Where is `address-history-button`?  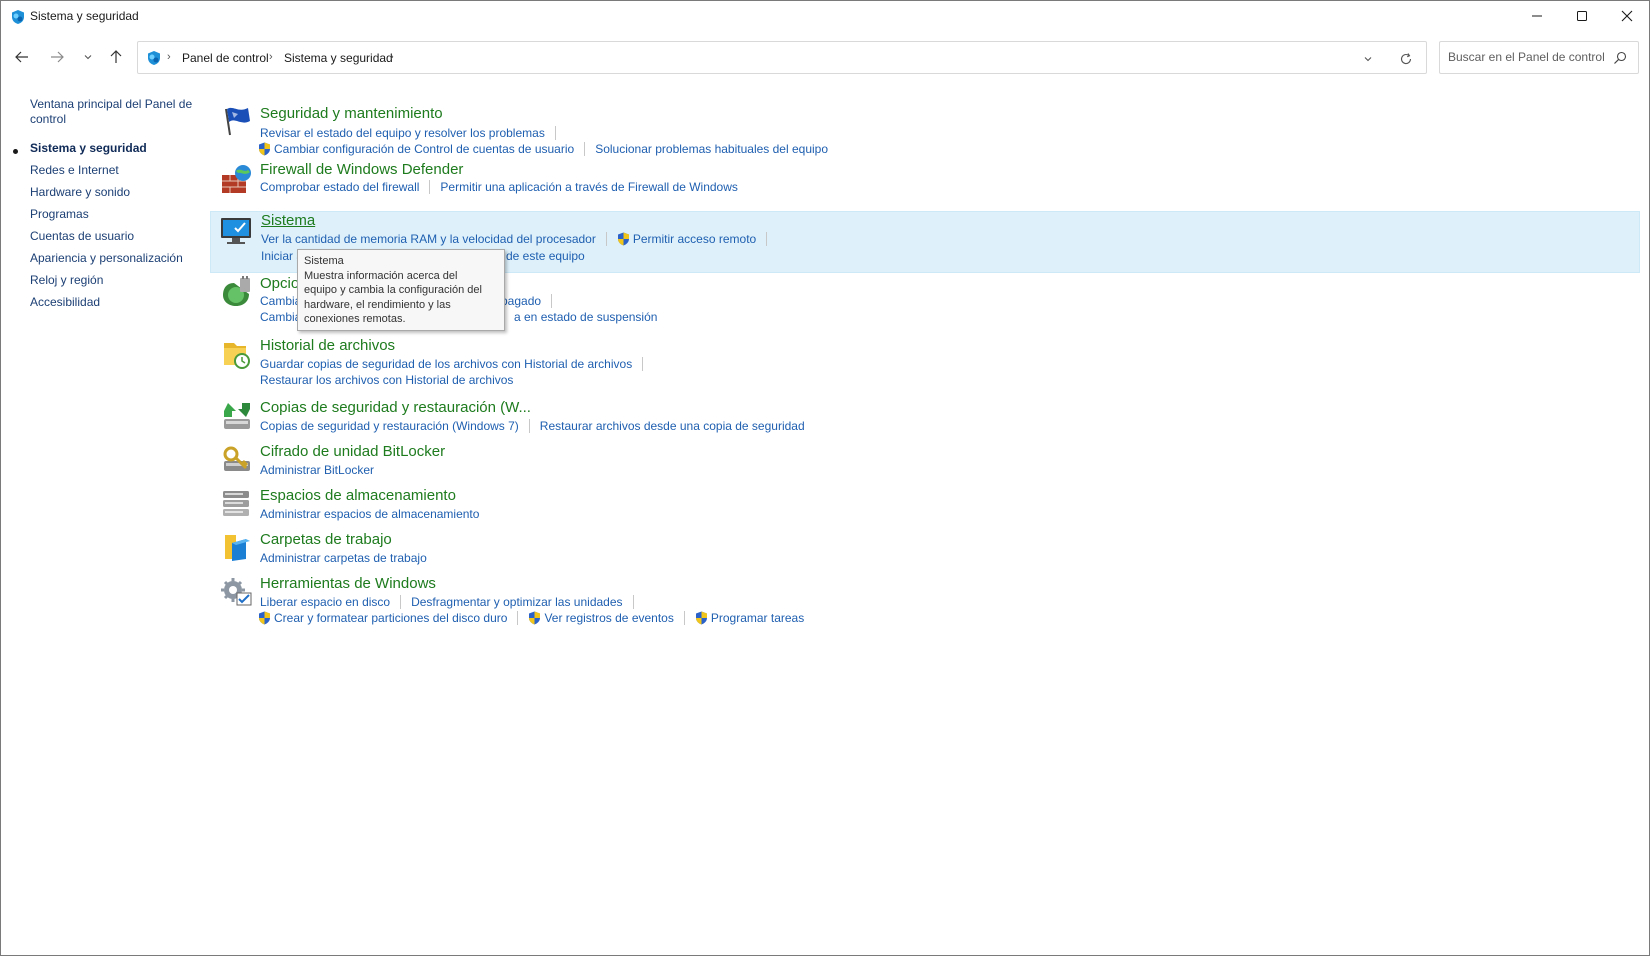
address-history-button is located at coordinates (1368, 59).